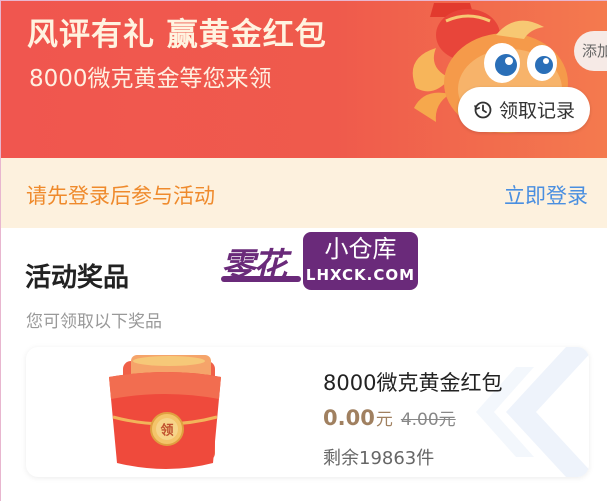 This screenshot has width=607, height=501. Describe the element at coordinates (261, 279) in the screenshot. I see `watermark-swoosh` at that location.